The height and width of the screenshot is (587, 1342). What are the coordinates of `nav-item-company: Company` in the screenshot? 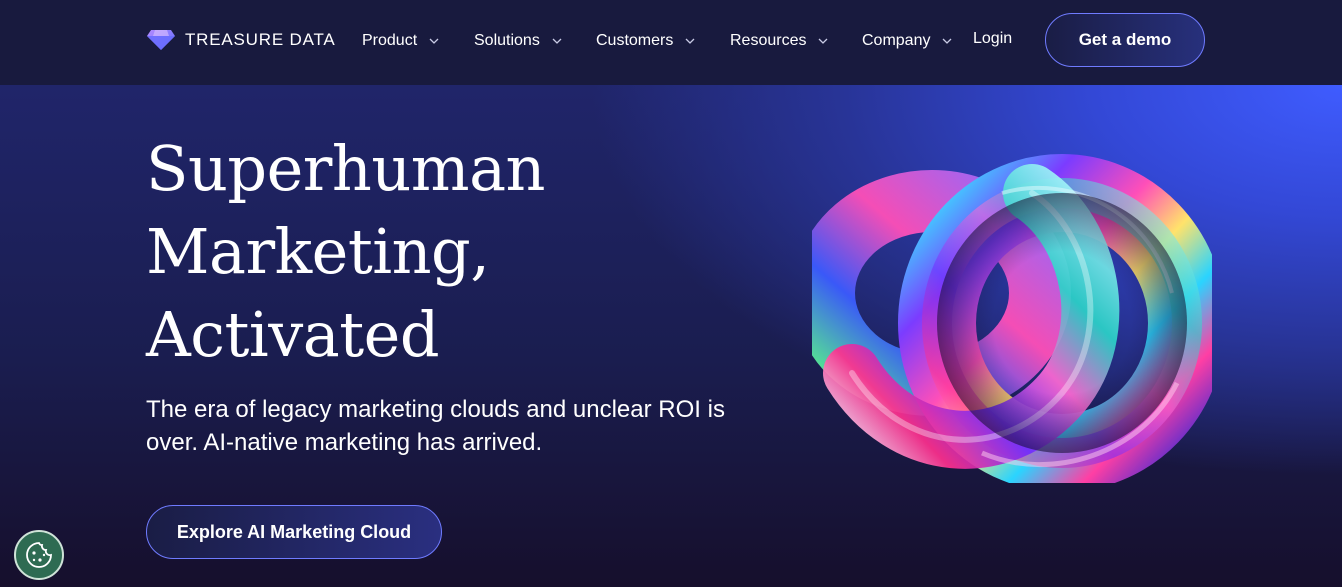 It's located at (907, 41).